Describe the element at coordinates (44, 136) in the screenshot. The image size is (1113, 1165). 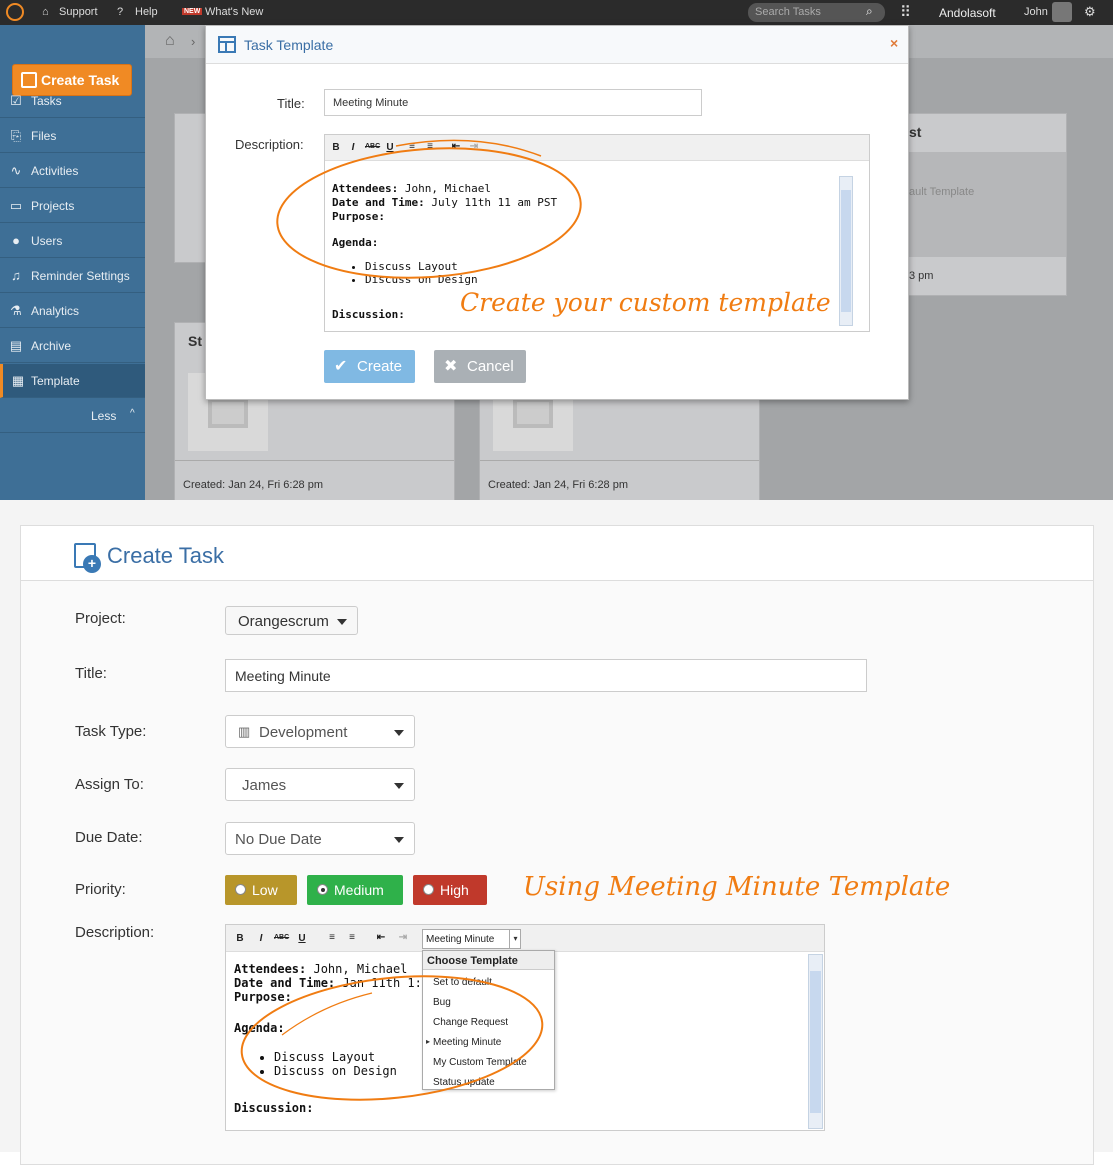
I see `sidebar-item-label: Files` at that location.